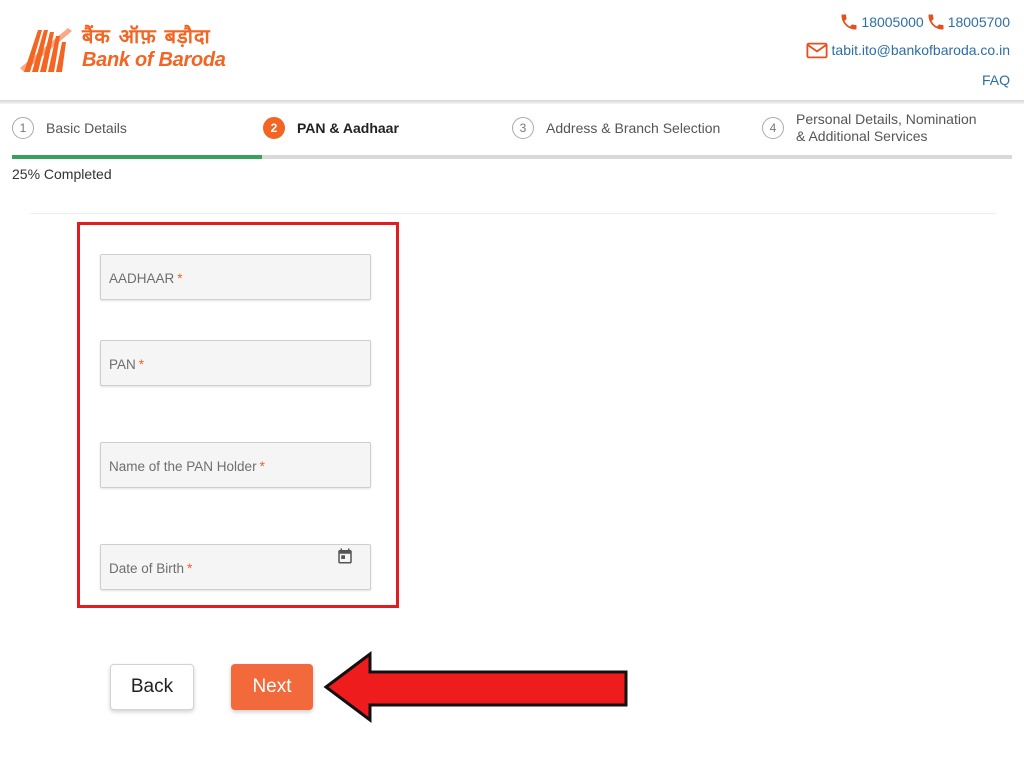 The width and height of the screenshot is (1024, 768). What do you see at coordinates (62, 174) in the screenshot?
I see `progress-text: 25% Completed` at bounding box center [62, 174].